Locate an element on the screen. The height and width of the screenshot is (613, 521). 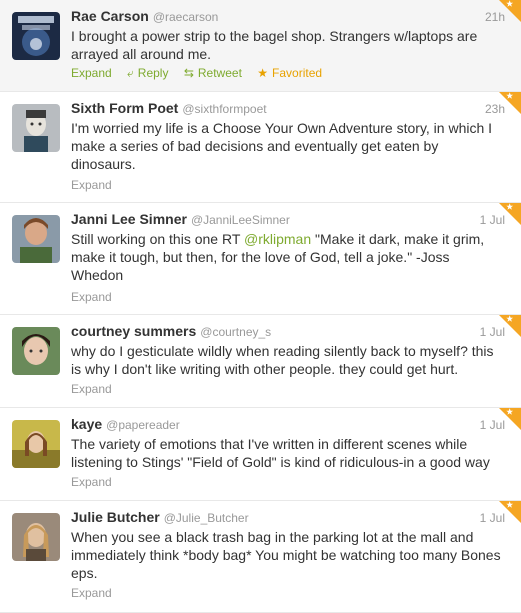
tweet-username: @courtney_s is located at coordinates (235, 332).